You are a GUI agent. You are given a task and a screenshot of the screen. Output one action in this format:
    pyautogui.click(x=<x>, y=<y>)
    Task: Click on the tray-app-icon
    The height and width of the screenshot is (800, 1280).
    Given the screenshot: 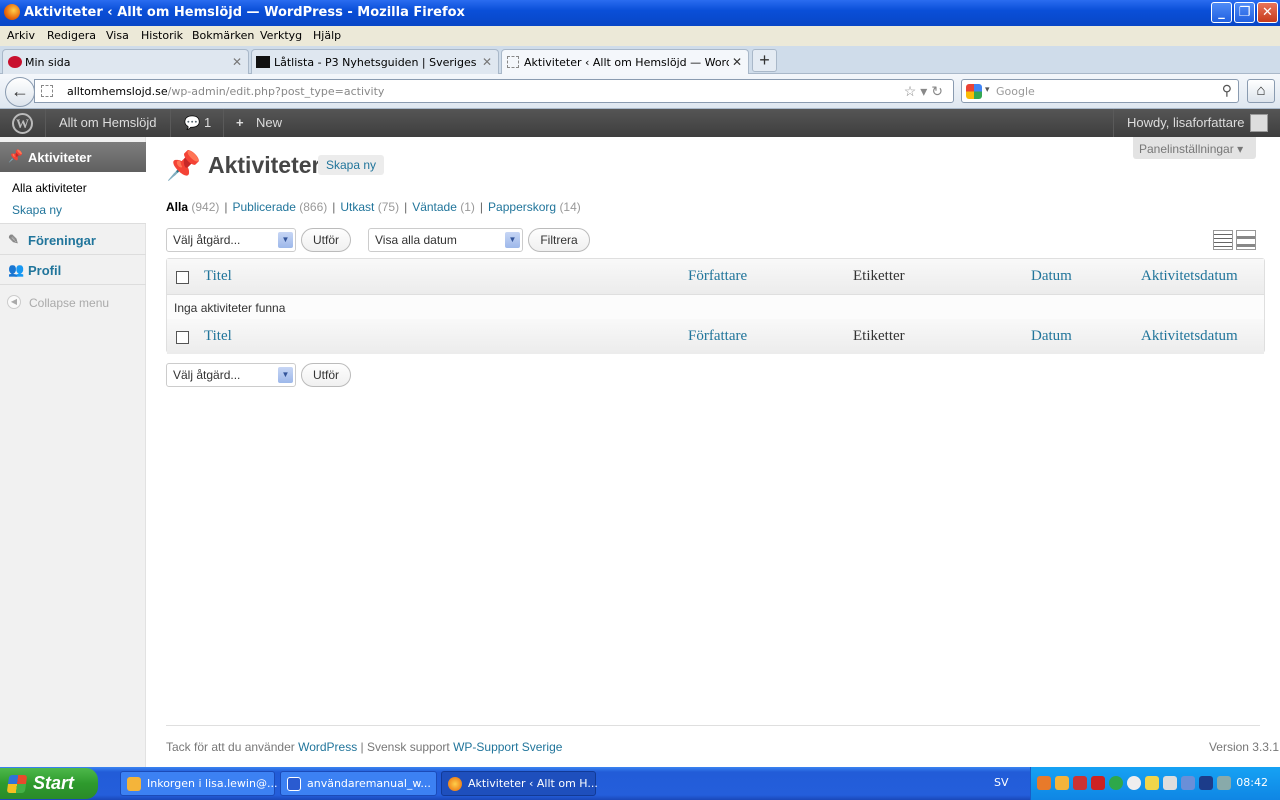 What is the action you would take?
    pyautogui.click(x=1044, y=783)
    